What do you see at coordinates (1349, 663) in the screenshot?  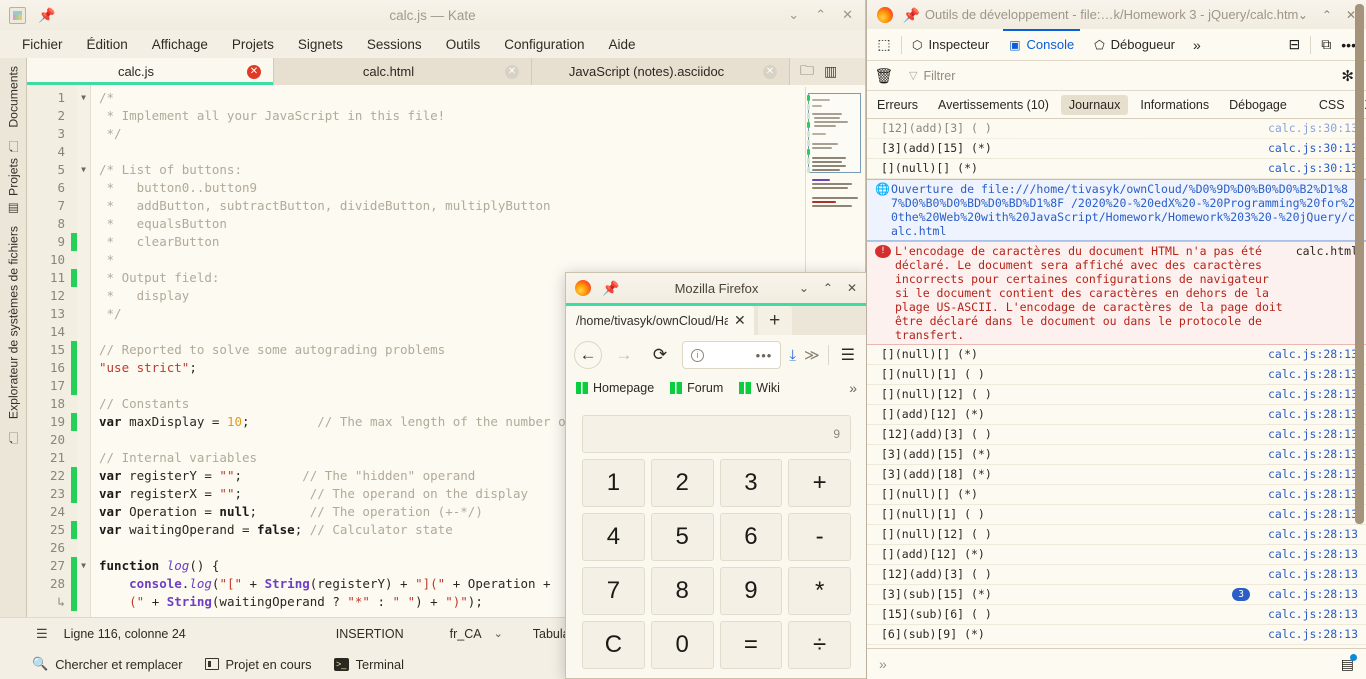 I see `split-console-icon: ▤` at bounding box center [1349, 663].